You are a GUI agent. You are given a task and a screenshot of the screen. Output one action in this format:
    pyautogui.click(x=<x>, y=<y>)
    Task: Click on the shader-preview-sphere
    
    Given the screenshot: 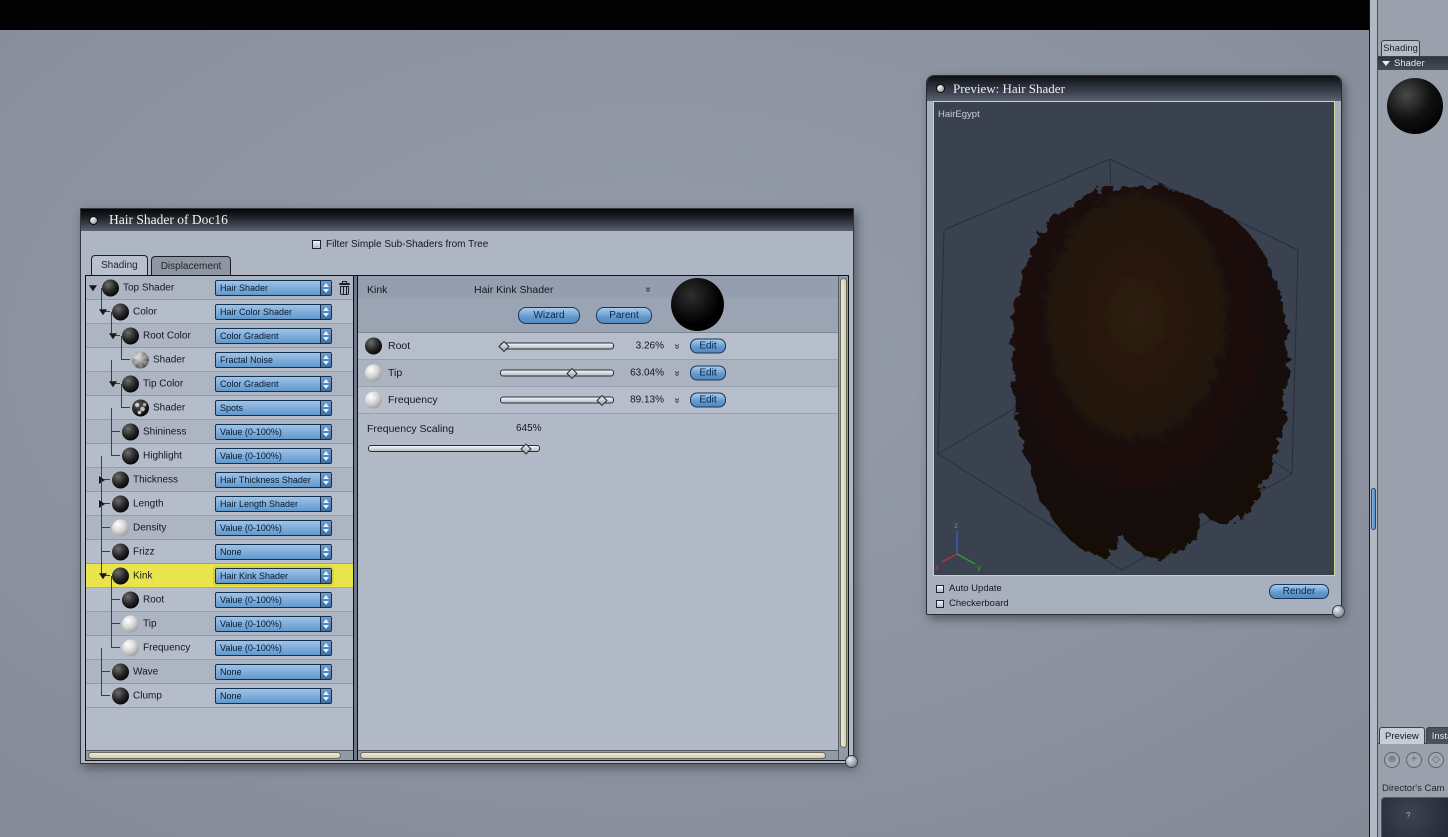 What is the action you would take?
    pyautogui.click(x=697, y=304)
    